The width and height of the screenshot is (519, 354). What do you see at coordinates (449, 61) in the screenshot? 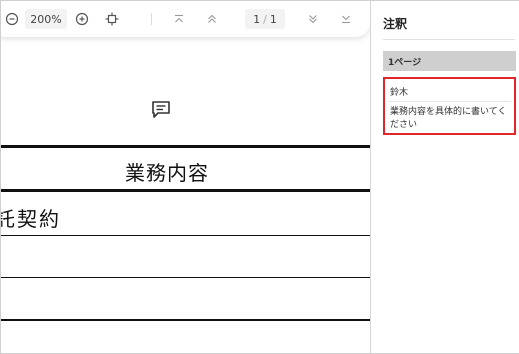
I see `page-group-header: 1ページ` at bounding box center [449, 61].